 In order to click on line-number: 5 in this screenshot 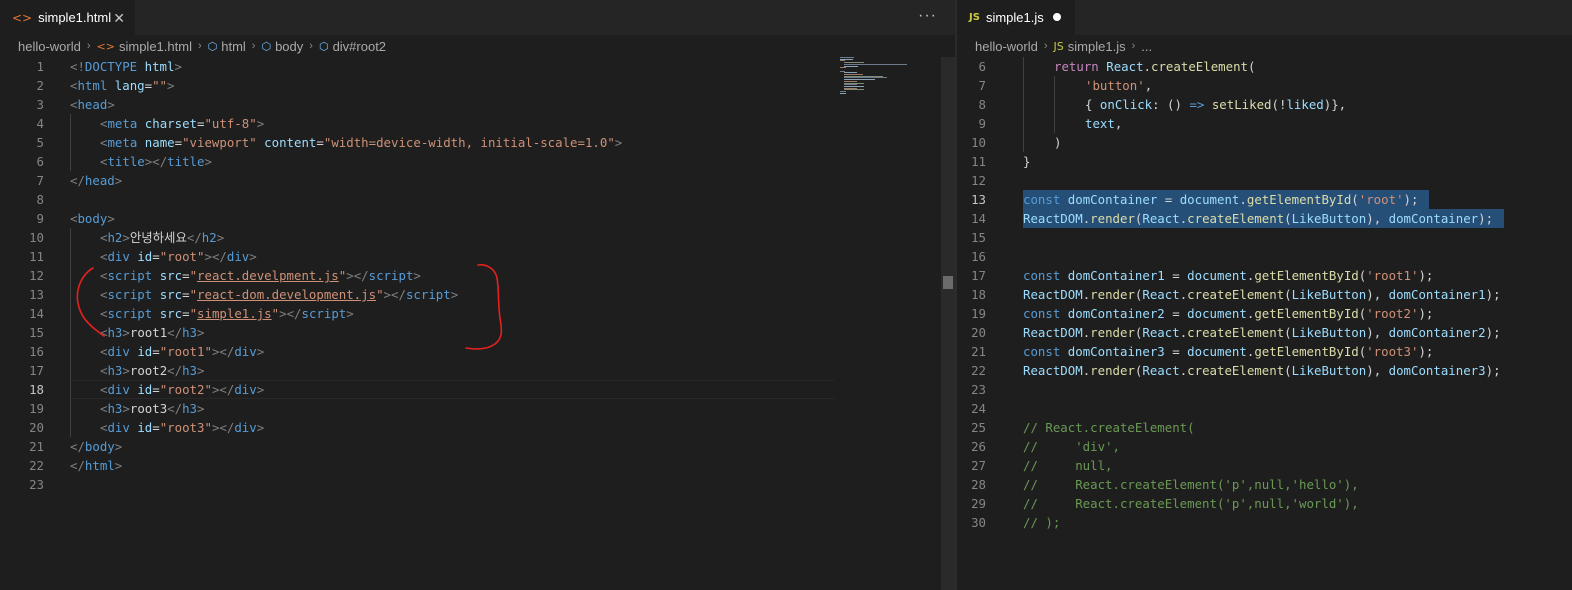, I will do `click(40, 142)`.